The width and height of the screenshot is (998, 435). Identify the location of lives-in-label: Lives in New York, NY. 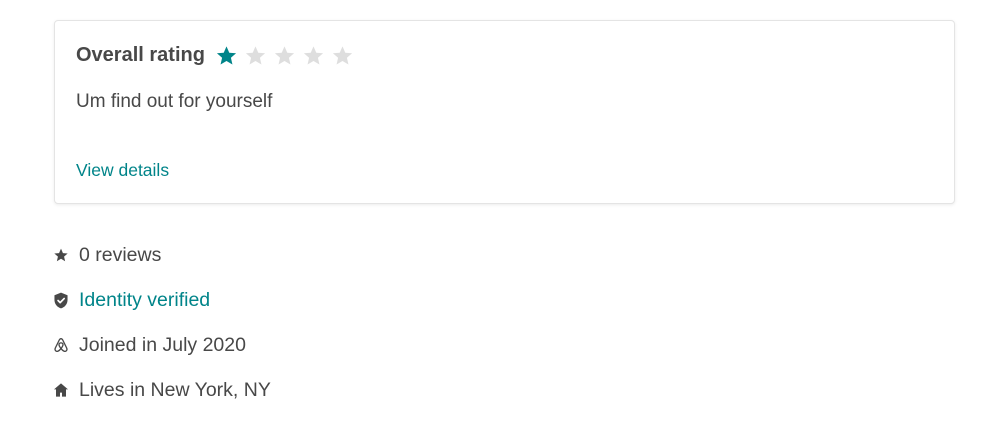
(175, 389).